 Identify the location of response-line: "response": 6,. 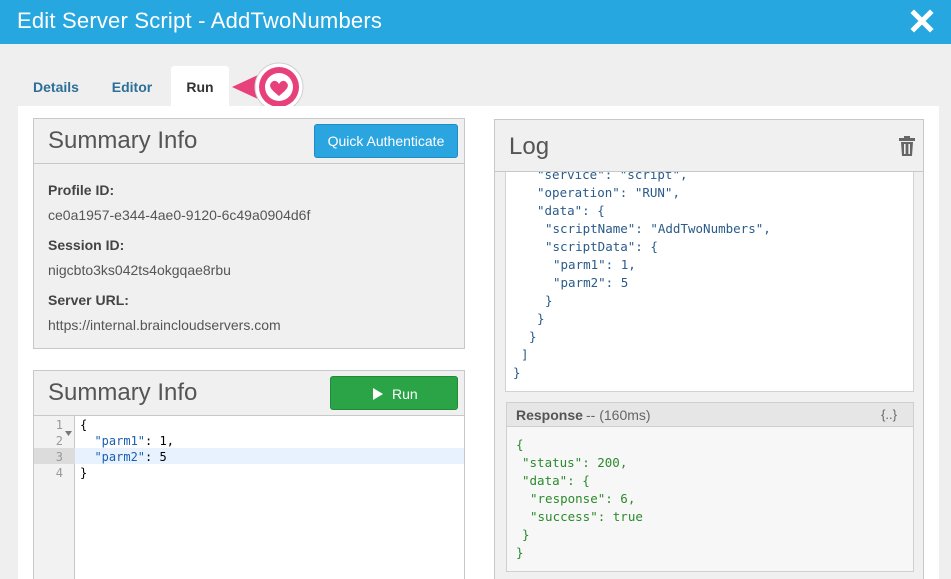
(583, 498).